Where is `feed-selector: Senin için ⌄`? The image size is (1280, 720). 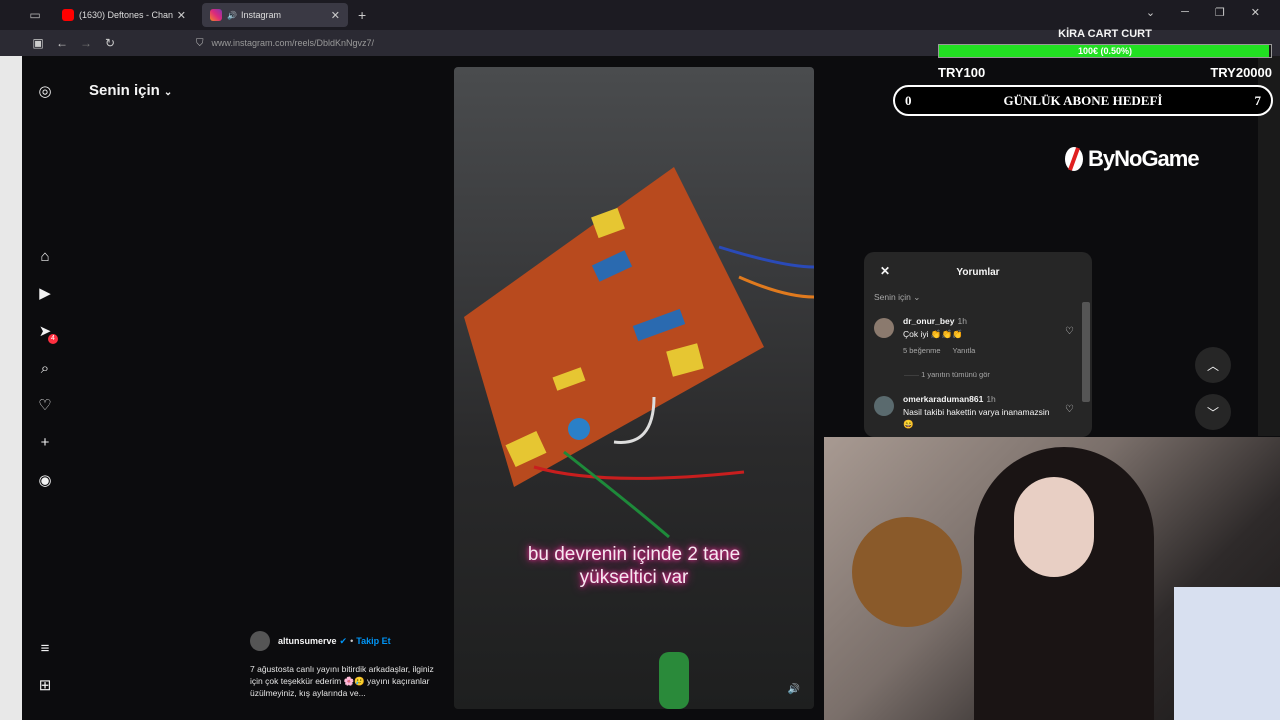 feed-selector: Senin için ⌄ is located at coordinates (130, 90).